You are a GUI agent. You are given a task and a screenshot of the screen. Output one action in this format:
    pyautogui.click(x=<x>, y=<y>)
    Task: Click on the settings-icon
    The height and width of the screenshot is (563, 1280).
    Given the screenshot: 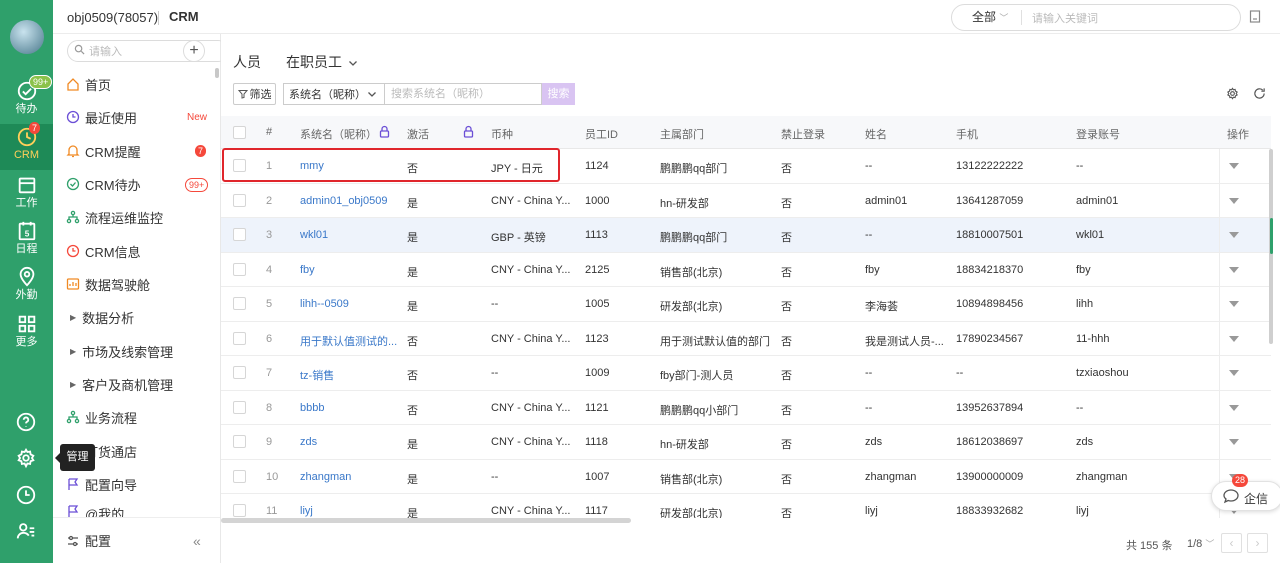 What is the action you would take?
    pyautogui.click(x=1232, y=93)
    